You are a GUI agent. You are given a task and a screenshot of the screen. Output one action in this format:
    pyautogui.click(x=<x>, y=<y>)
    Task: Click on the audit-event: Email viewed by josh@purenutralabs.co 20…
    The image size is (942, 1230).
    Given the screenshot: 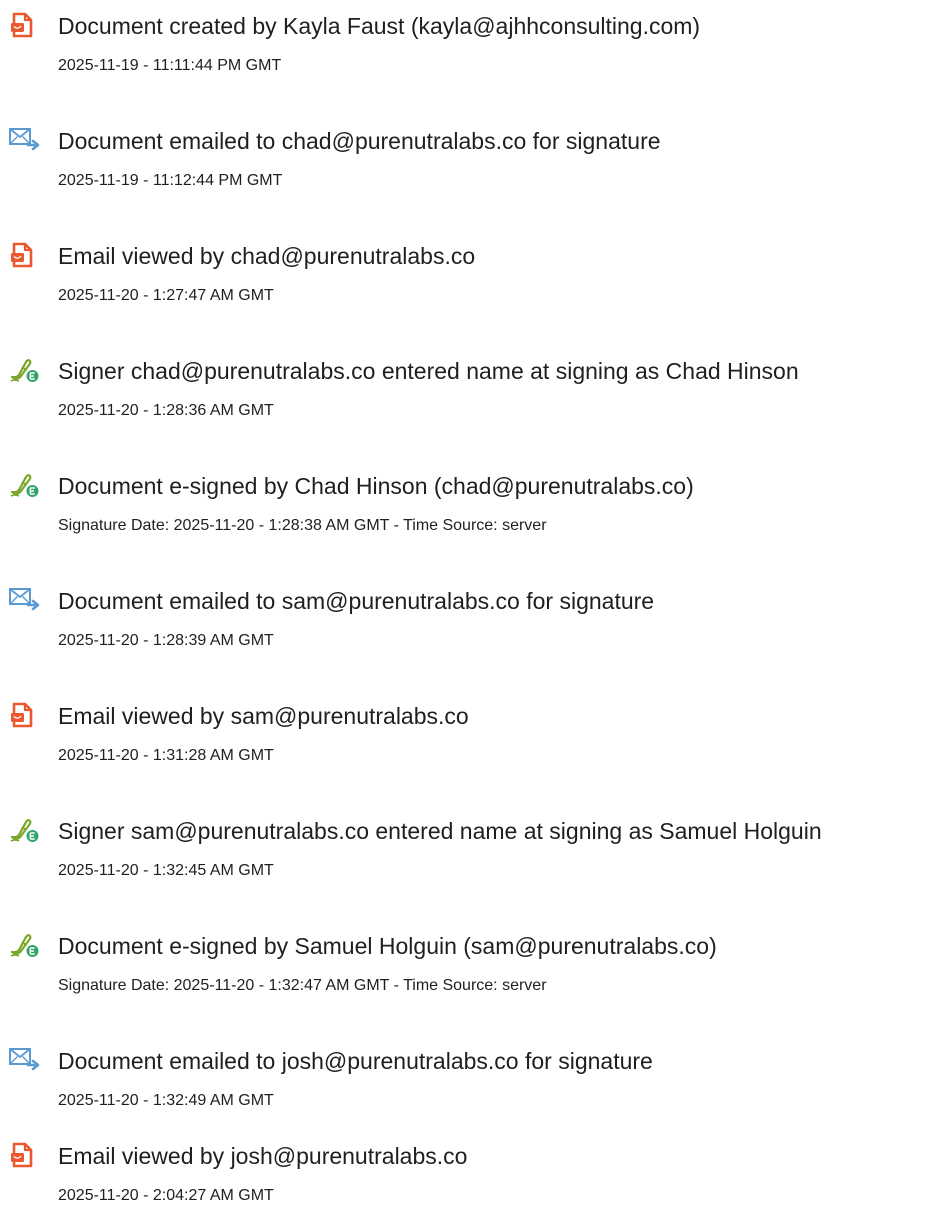 What is the action you would take?
    pyautogui.click(x=471, y=1180)
    